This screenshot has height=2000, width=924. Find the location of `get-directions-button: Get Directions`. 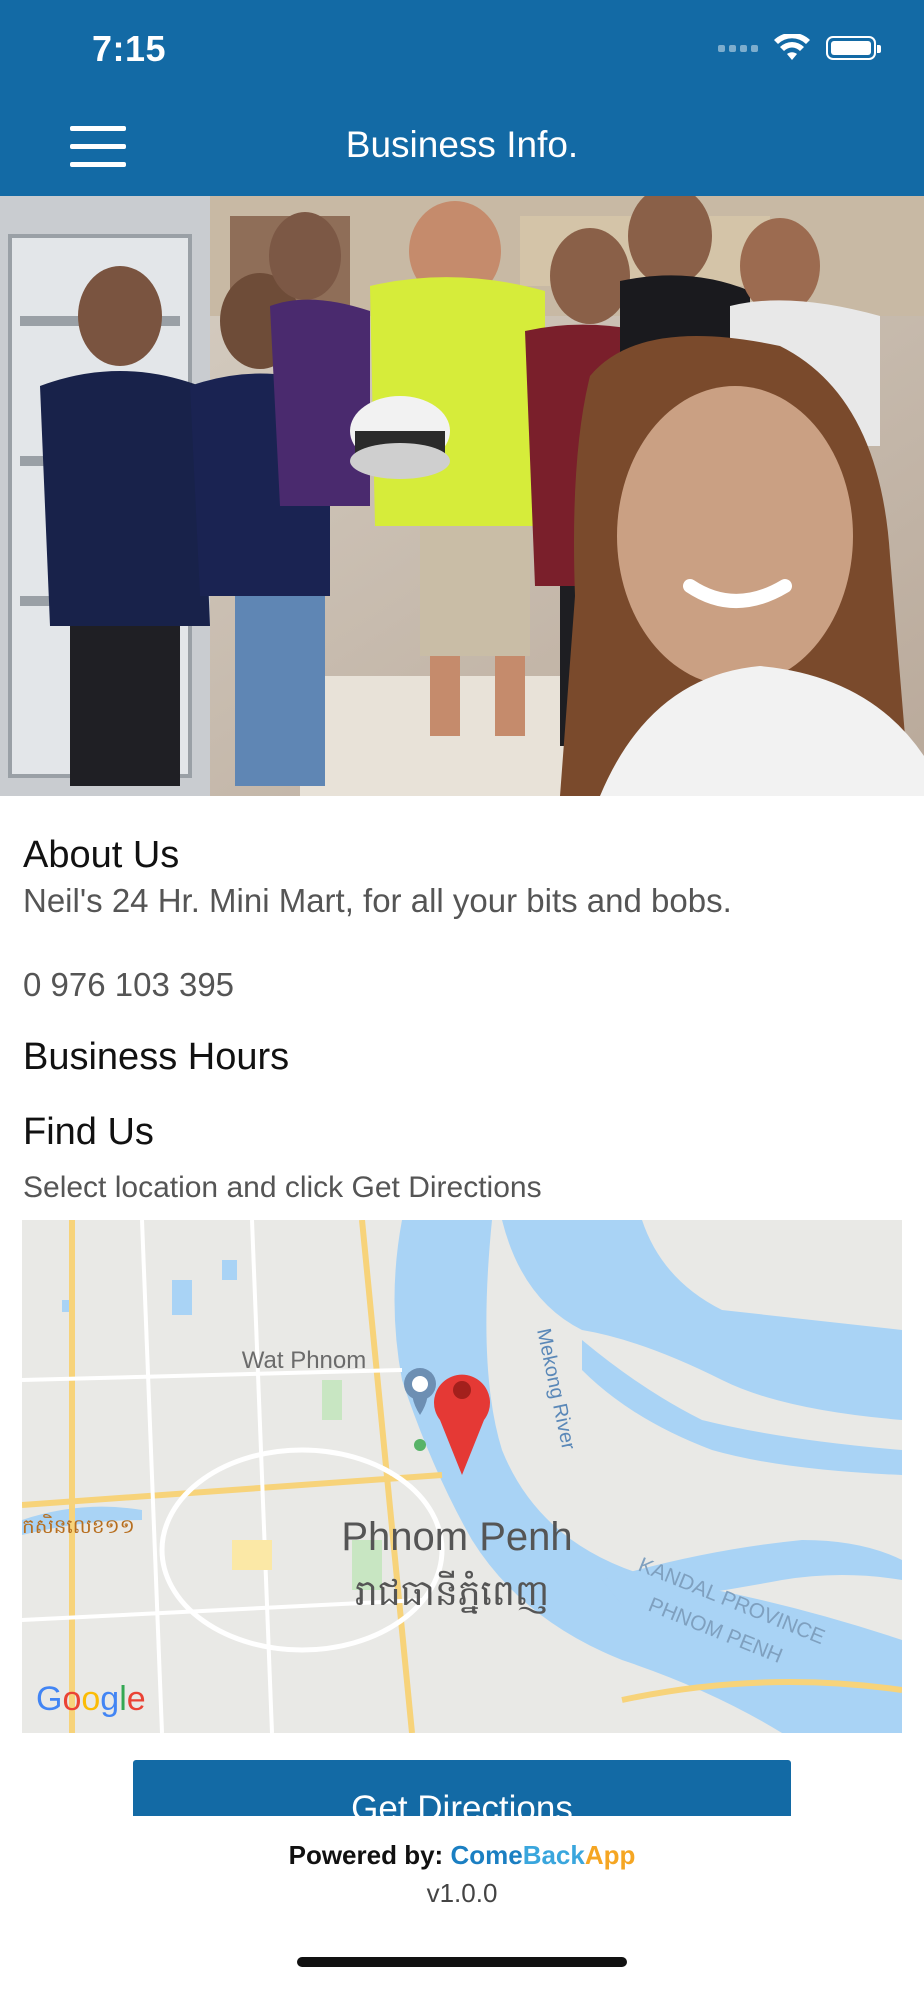

get-directions-button: Get Directions is located at coordinates (462, 1788).